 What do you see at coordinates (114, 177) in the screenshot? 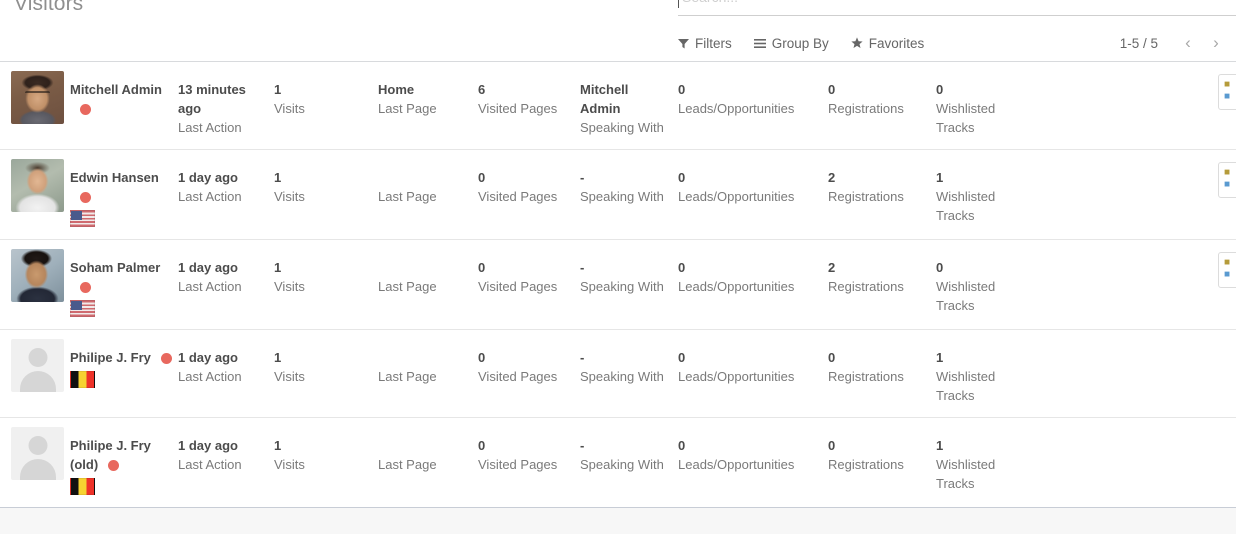
I see `visitor-name: Edwin Hansen` at bounding box center [114, 177].